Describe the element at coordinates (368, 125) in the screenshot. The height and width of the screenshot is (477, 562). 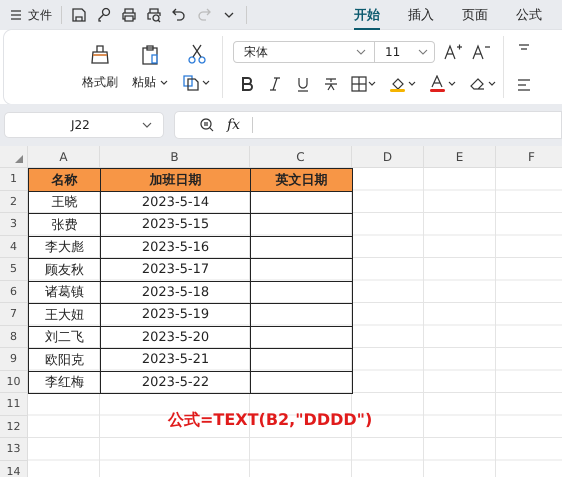
I see `formula-bar: fx` at that location.